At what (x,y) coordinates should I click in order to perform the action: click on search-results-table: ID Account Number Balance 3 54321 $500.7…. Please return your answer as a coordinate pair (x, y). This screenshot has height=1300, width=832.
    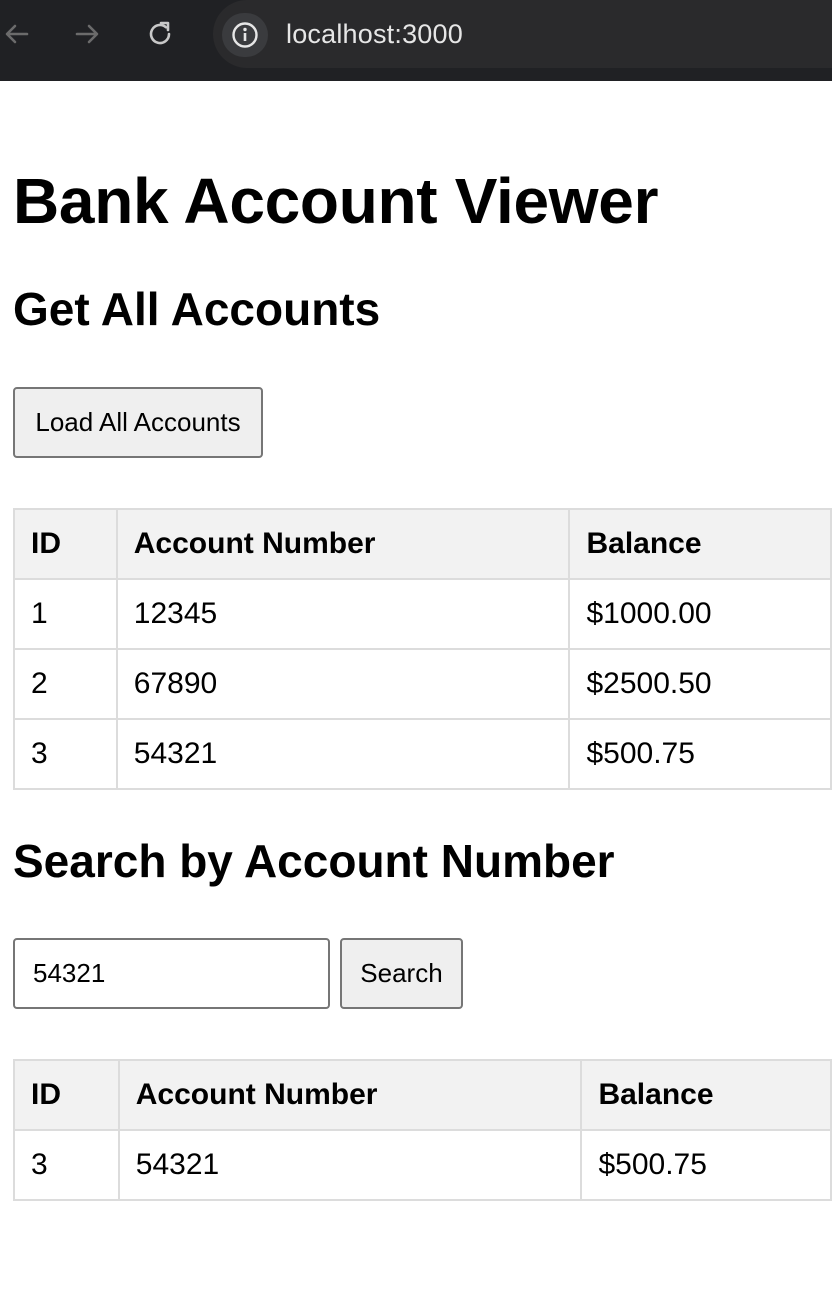
    Looking at the image, I should click on (422, 1130).